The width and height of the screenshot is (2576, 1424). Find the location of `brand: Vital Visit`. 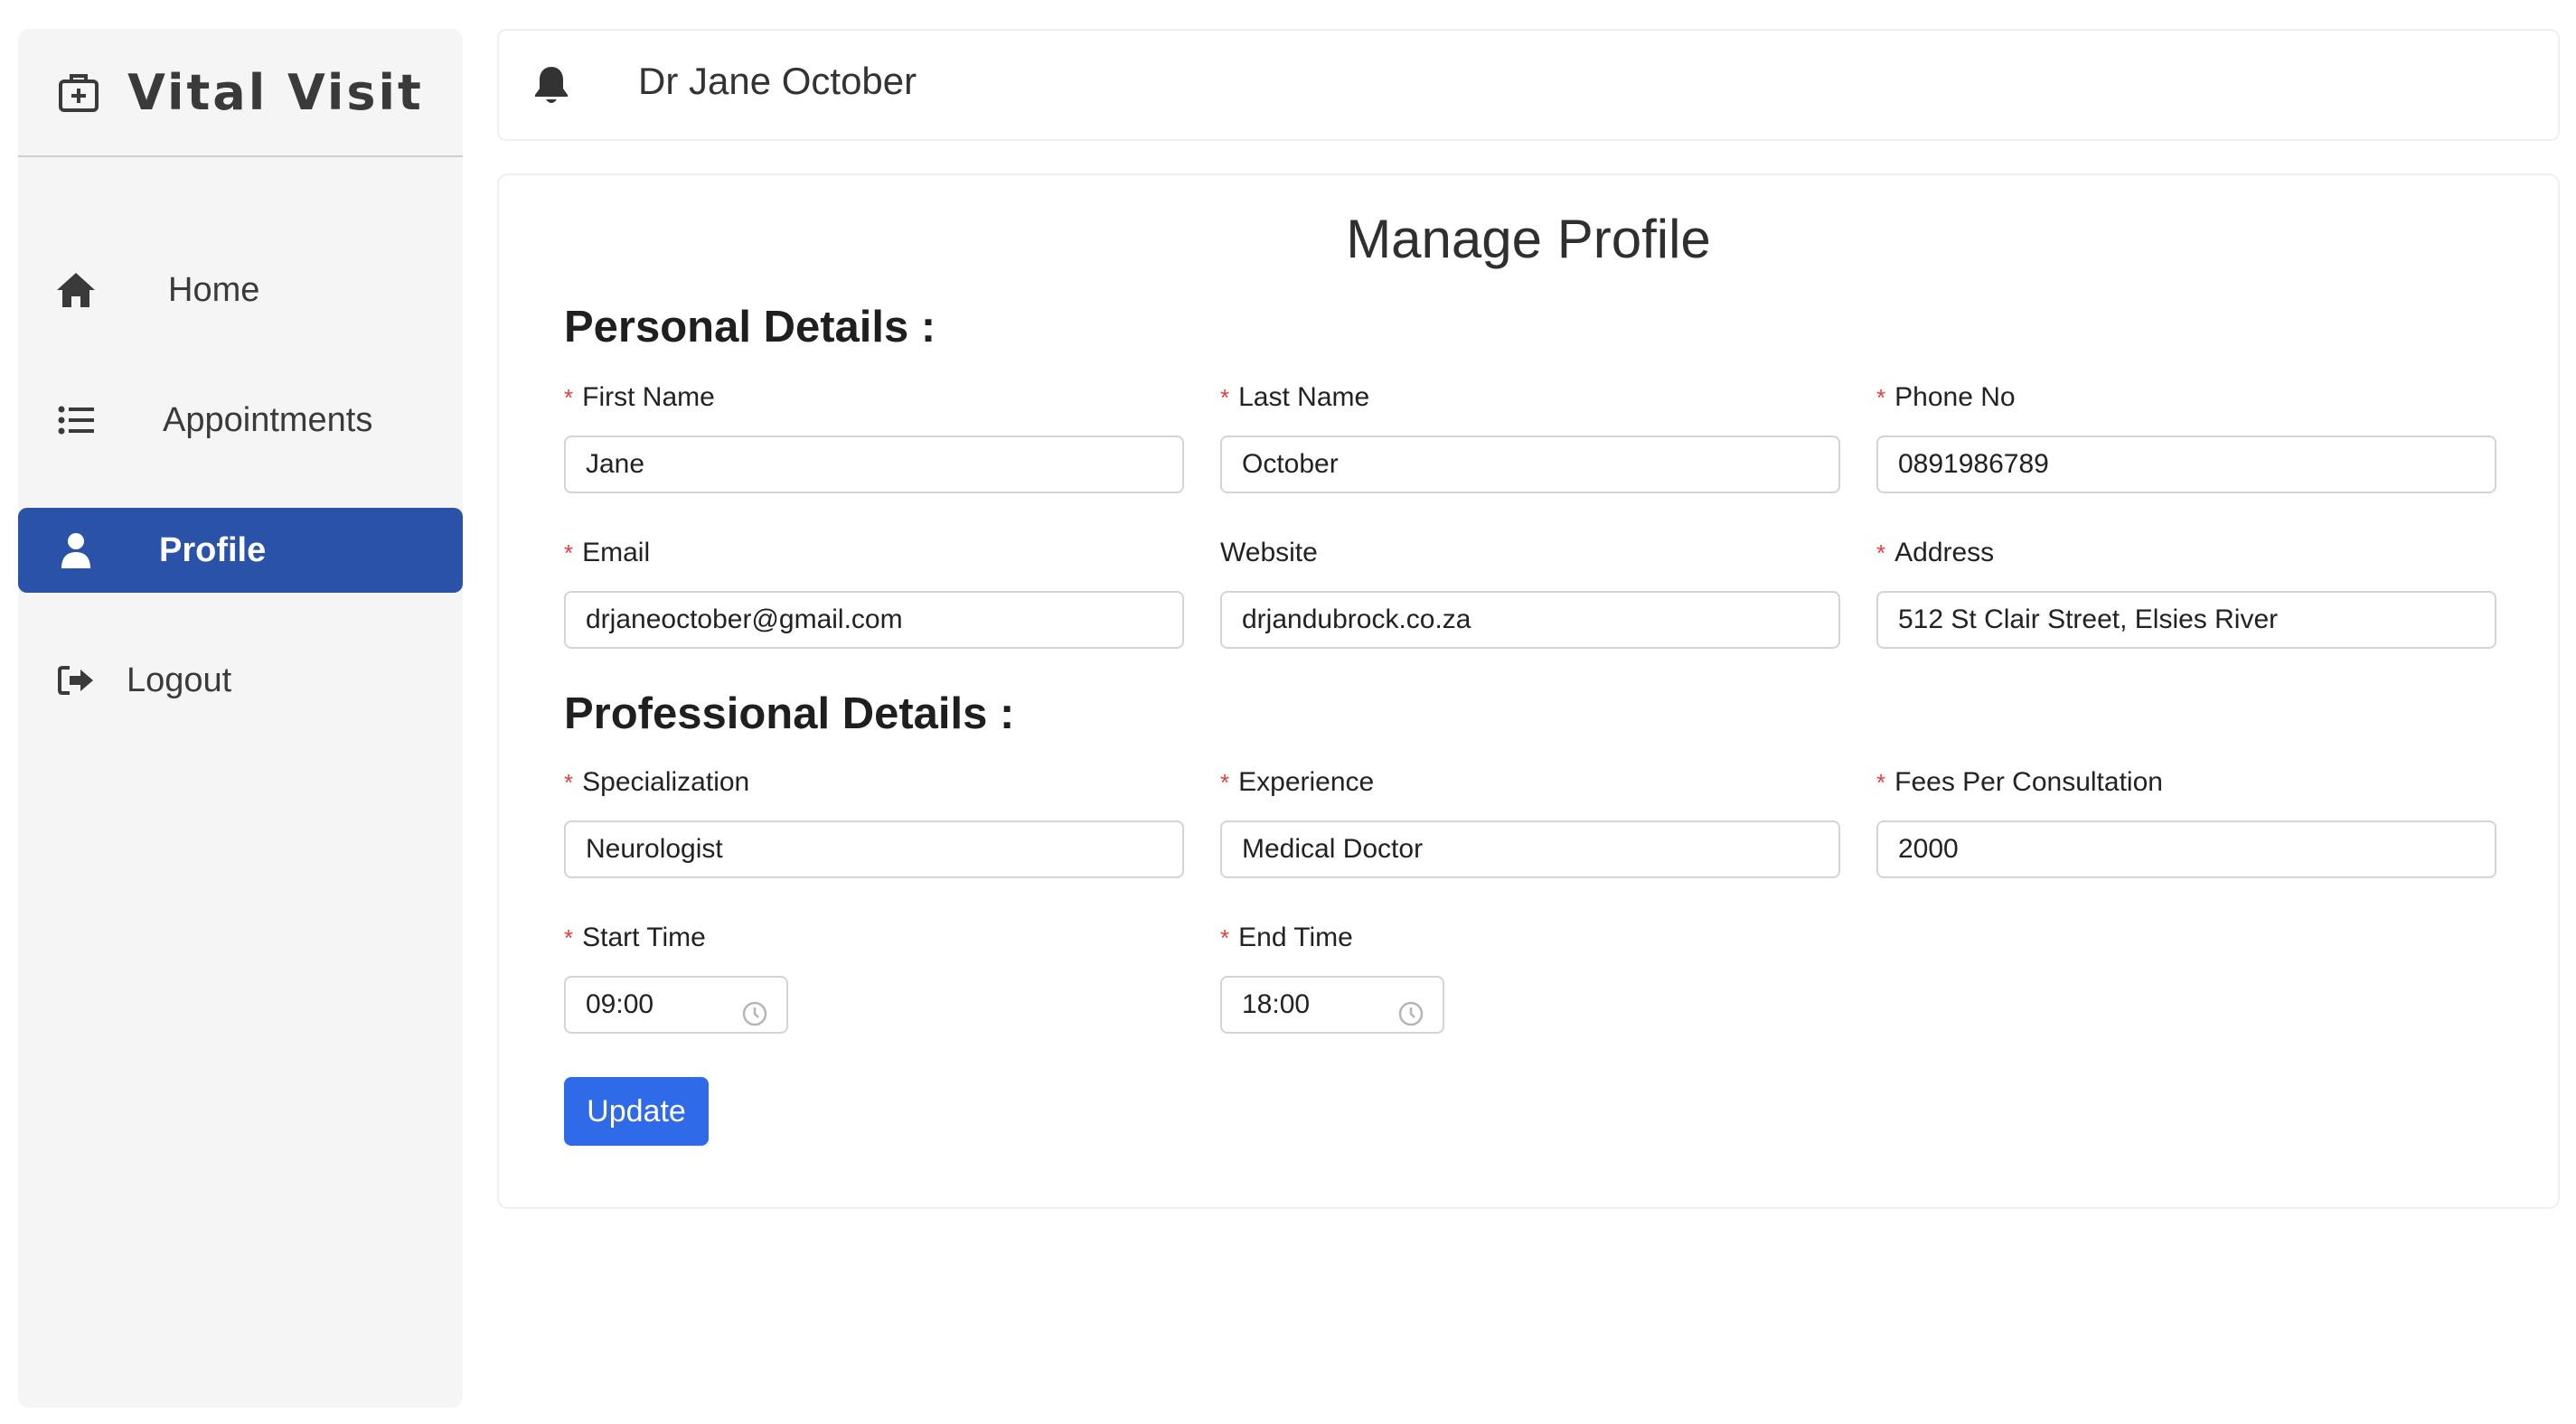

brand: Vital Visit is located at coordinates (240, 93).